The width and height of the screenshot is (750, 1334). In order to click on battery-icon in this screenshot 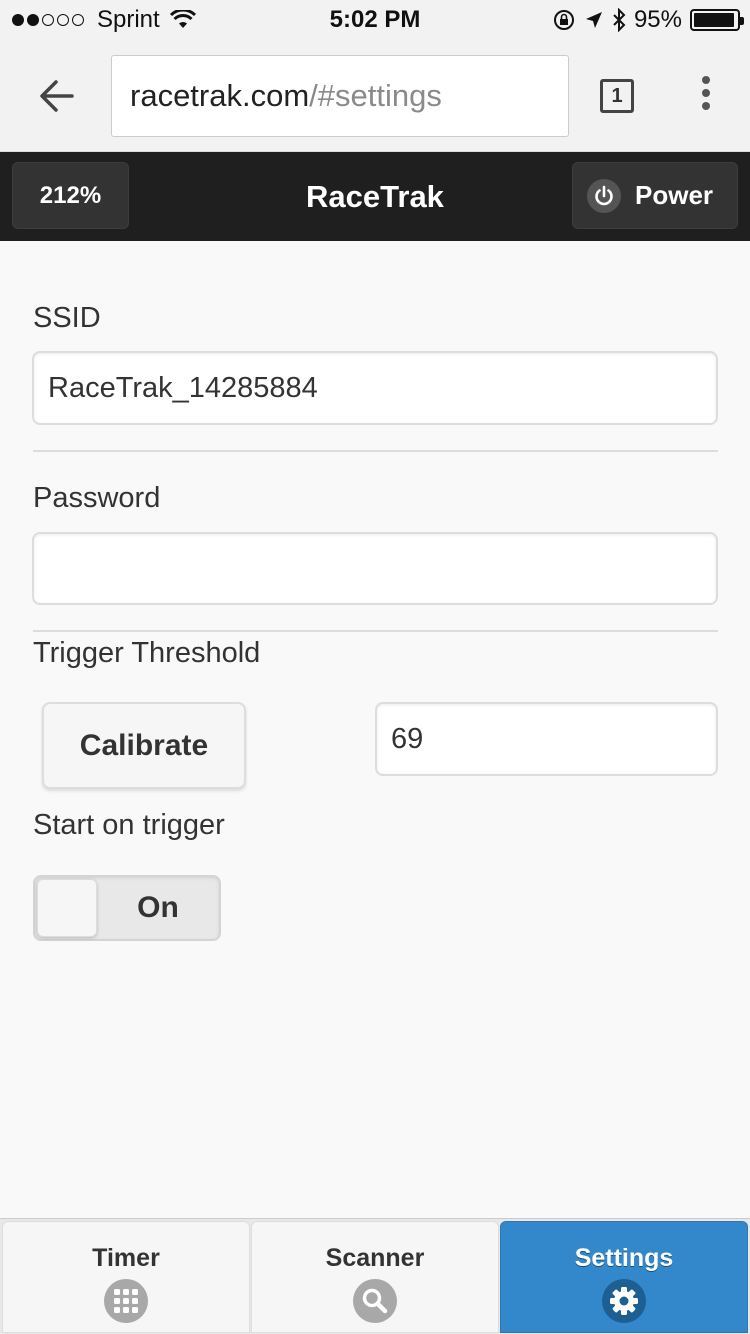, I will do `click(717, 20)`.